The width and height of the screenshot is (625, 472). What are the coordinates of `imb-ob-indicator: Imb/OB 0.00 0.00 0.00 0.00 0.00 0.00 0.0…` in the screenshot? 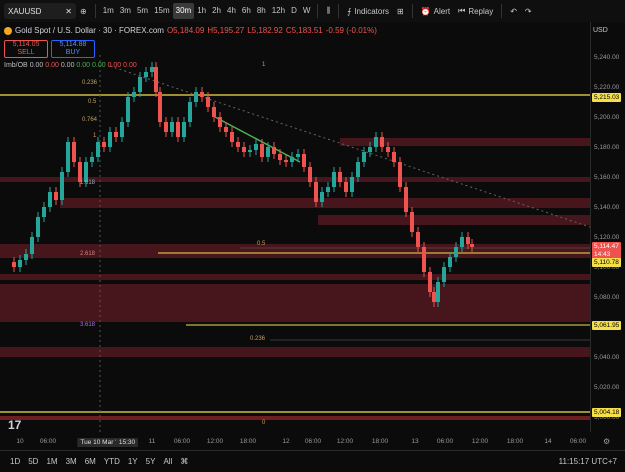 It's located at (70, 65).